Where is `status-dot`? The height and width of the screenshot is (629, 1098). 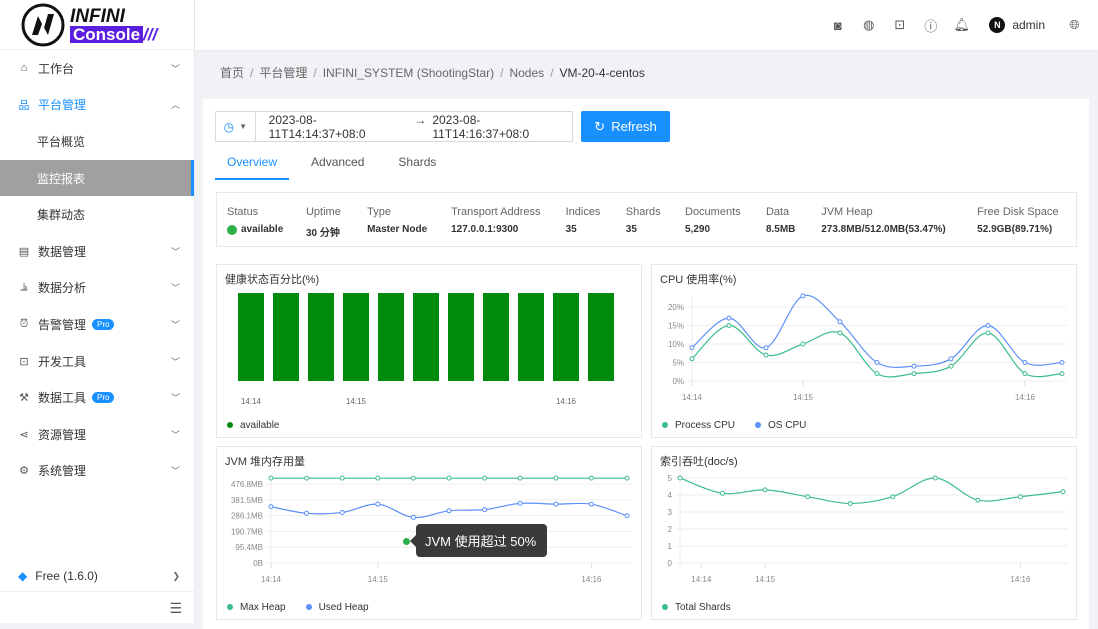 status-dot is located at coordinates (232, 229).